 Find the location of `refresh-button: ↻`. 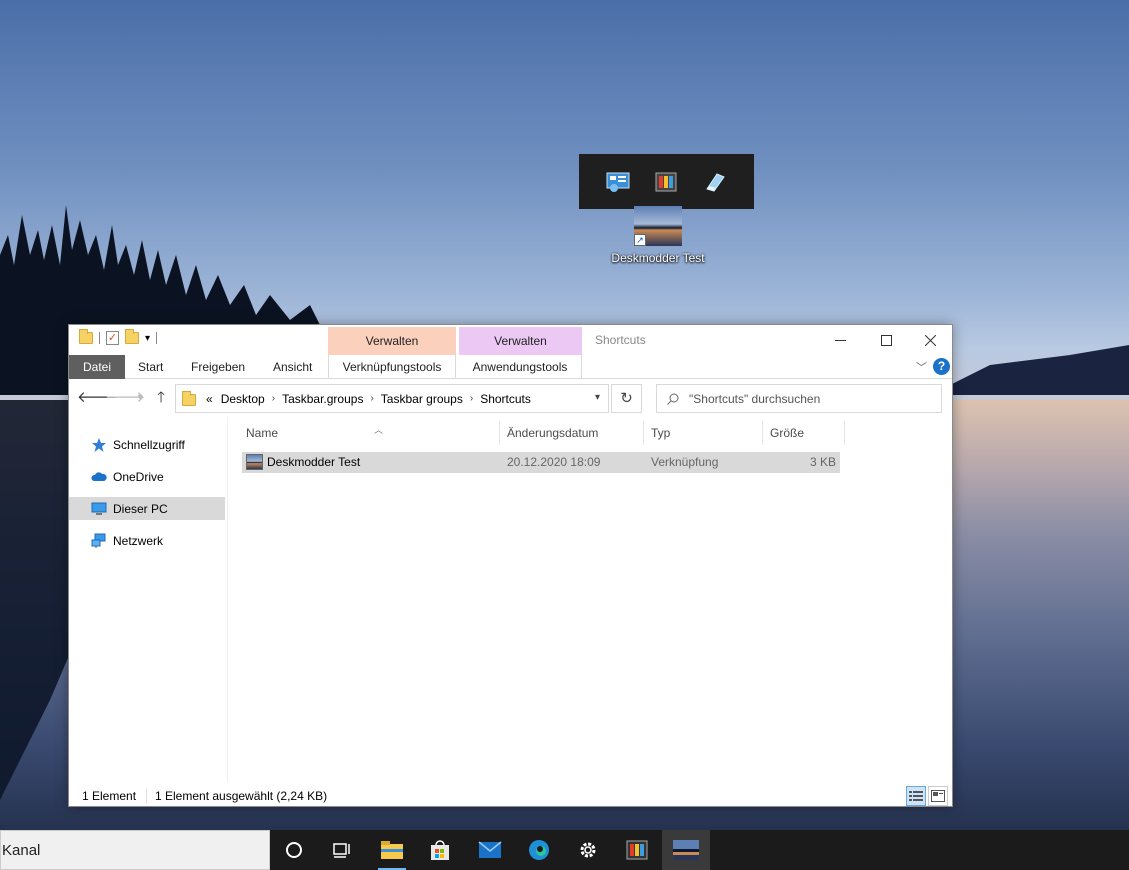

refresh-button: ↻ is located at coordinates (626, 398).